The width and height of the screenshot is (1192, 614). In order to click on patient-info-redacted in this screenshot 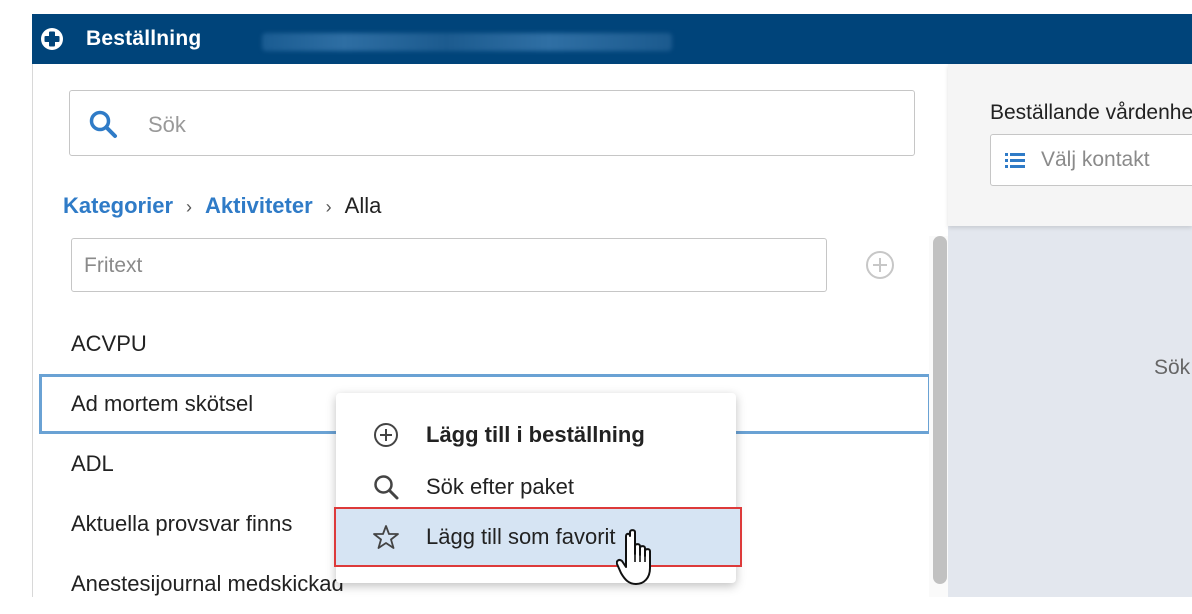, I will do `click(467, 42)`.